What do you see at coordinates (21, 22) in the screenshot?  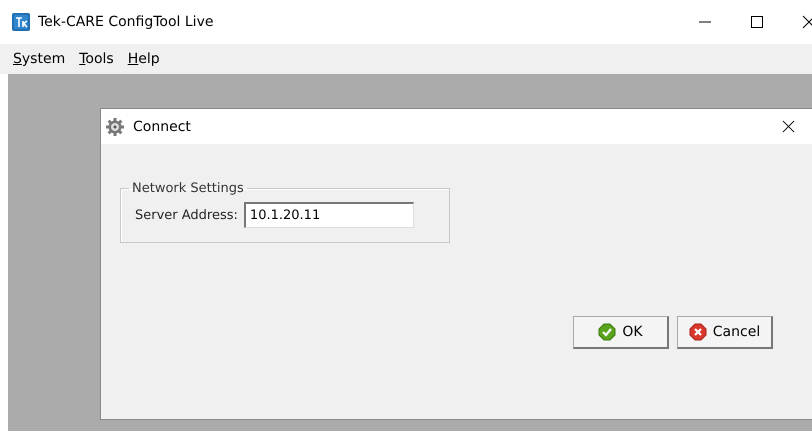 I see `app-logo-icon` at bounding box center [21, 22].